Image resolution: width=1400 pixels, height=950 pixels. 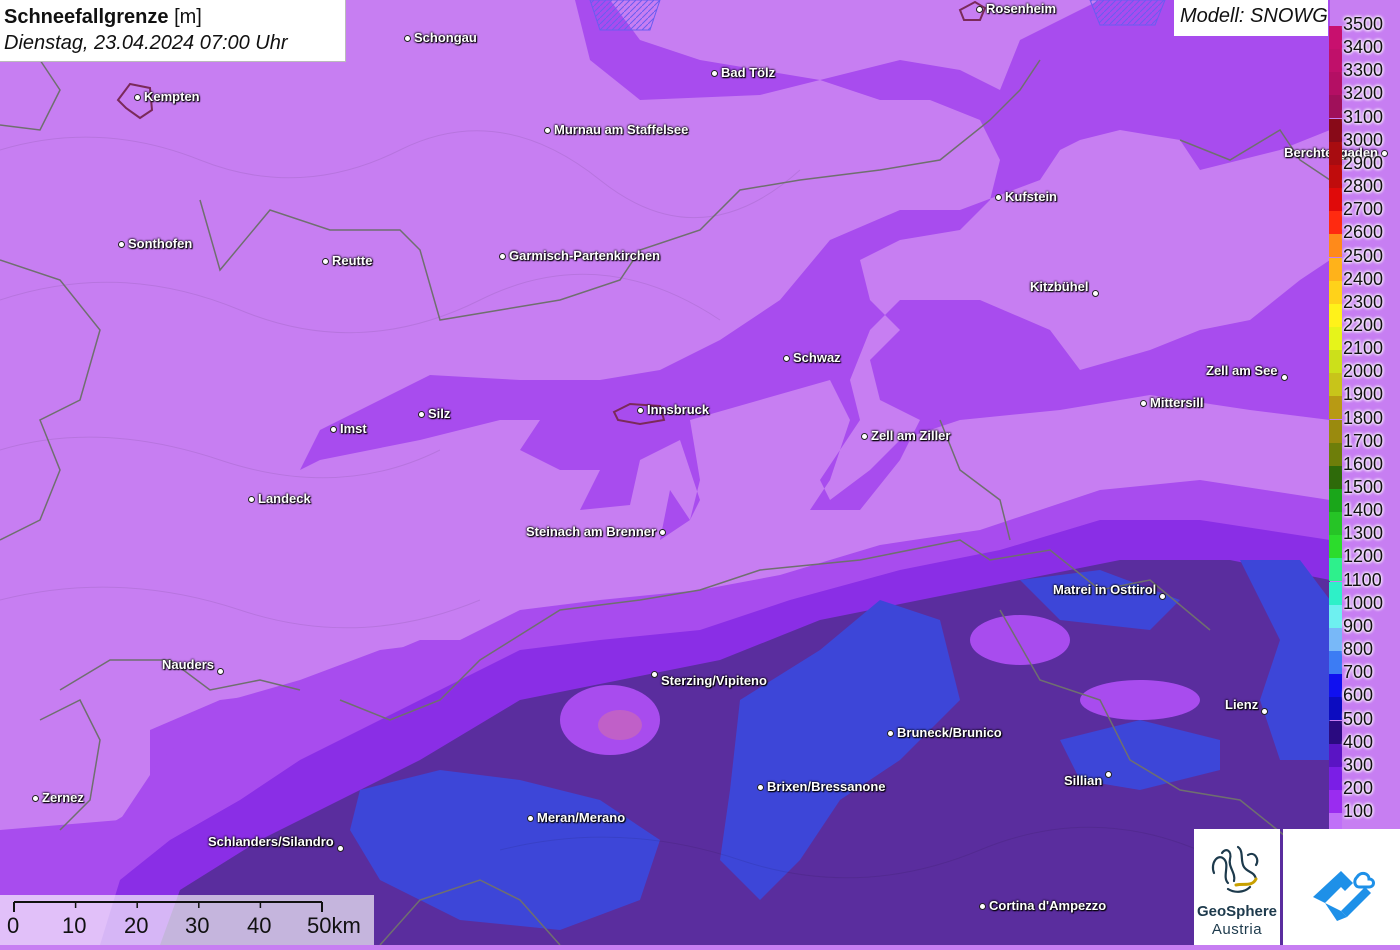 What do you see at coordinates (673, 410) in the screenshot?
I see `place-innsbruck: Innsbruck` at bounding box center [673, 410].